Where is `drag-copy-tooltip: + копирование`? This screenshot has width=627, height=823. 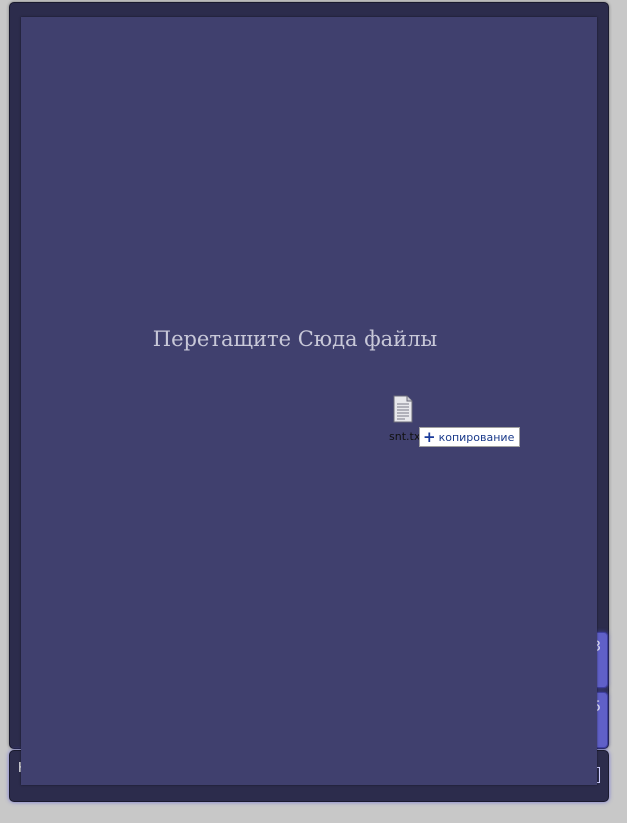
drag-copy-tooltip: + копирование is located at coordinates (470, 437).